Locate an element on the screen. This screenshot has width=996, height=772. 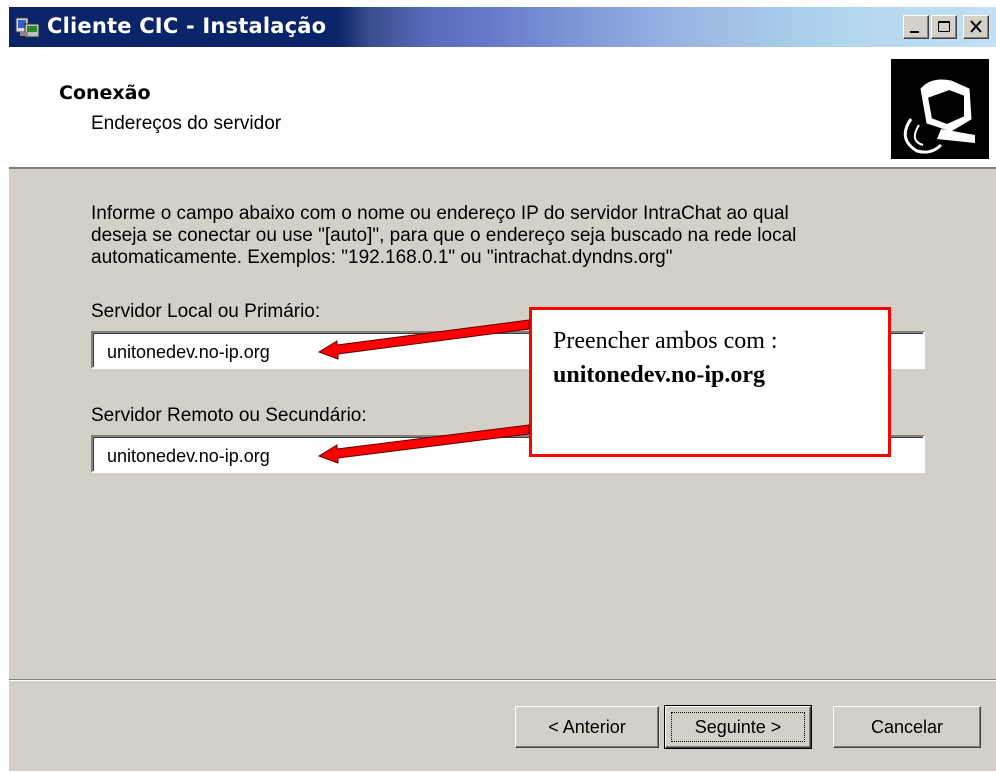
next-button: Seguinte > is located at coordinates (738, 727).